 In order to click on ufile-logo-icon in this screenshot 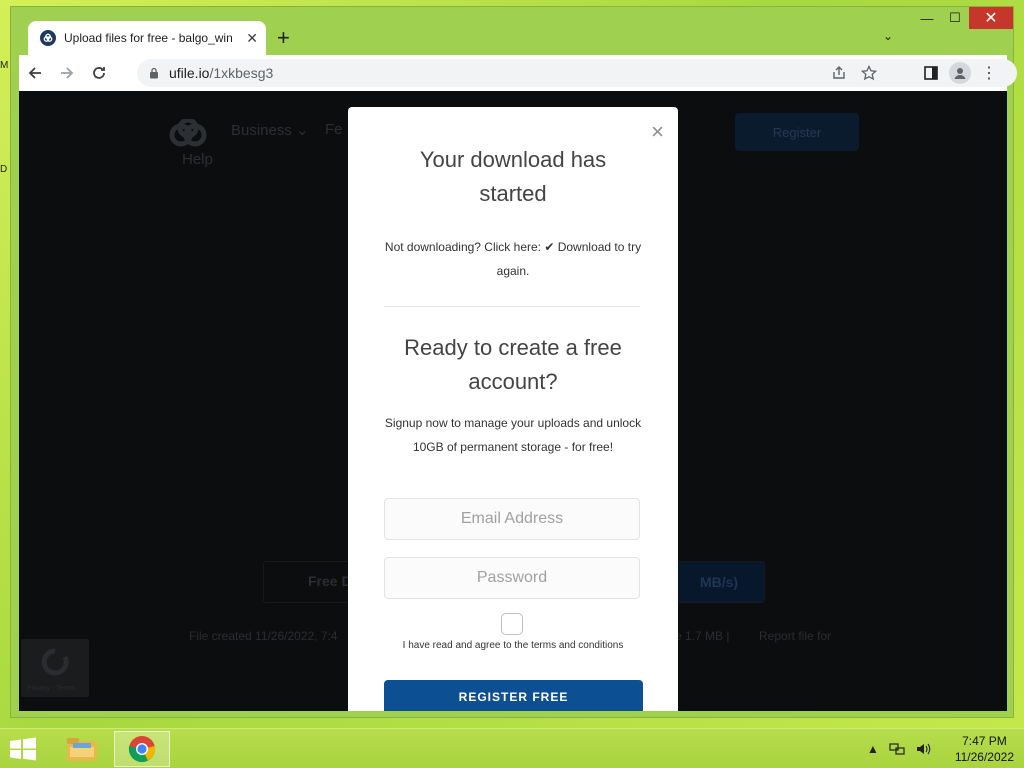, I will do `click(188, 133)`.